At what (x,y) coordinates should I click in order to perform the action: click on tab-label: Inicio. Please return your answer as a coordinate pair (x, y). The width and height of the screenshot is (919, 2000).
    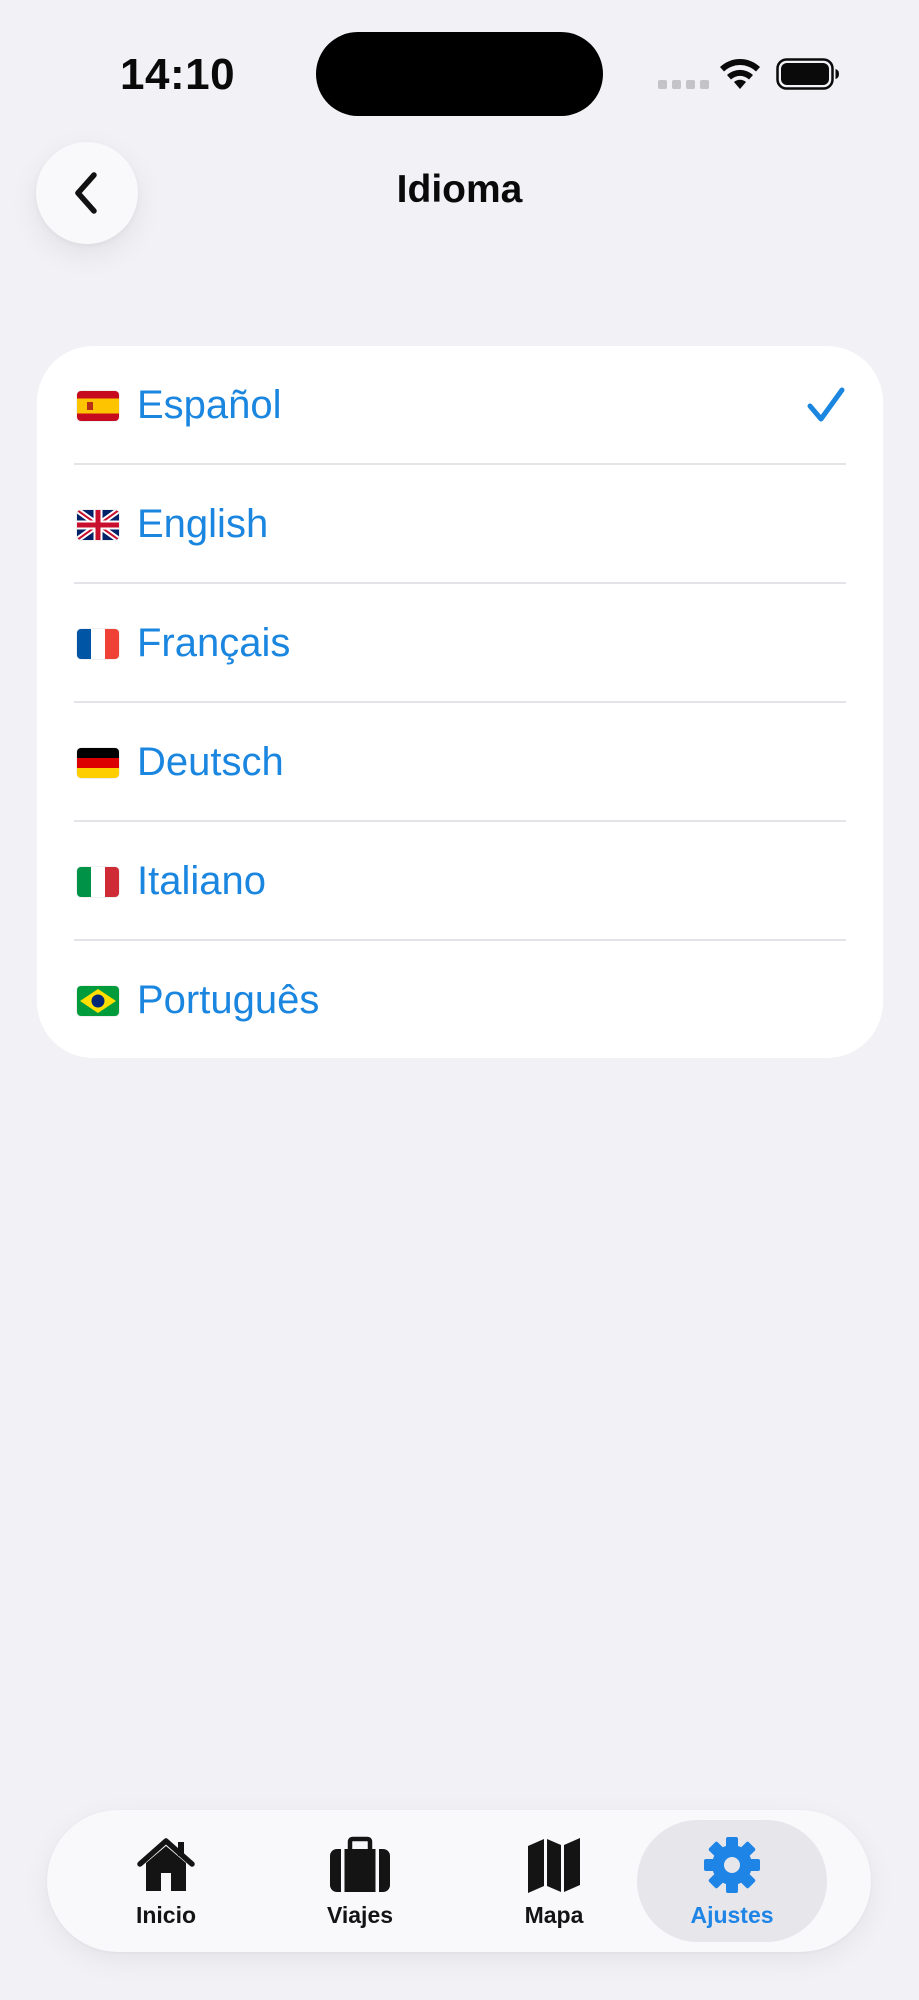
    Looking at the image, I should click on (166, 1915).